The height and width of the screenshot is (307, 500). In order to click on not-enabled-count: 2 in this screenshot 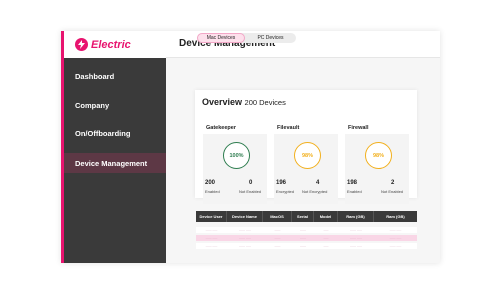, I will do `click(393, 183)`.